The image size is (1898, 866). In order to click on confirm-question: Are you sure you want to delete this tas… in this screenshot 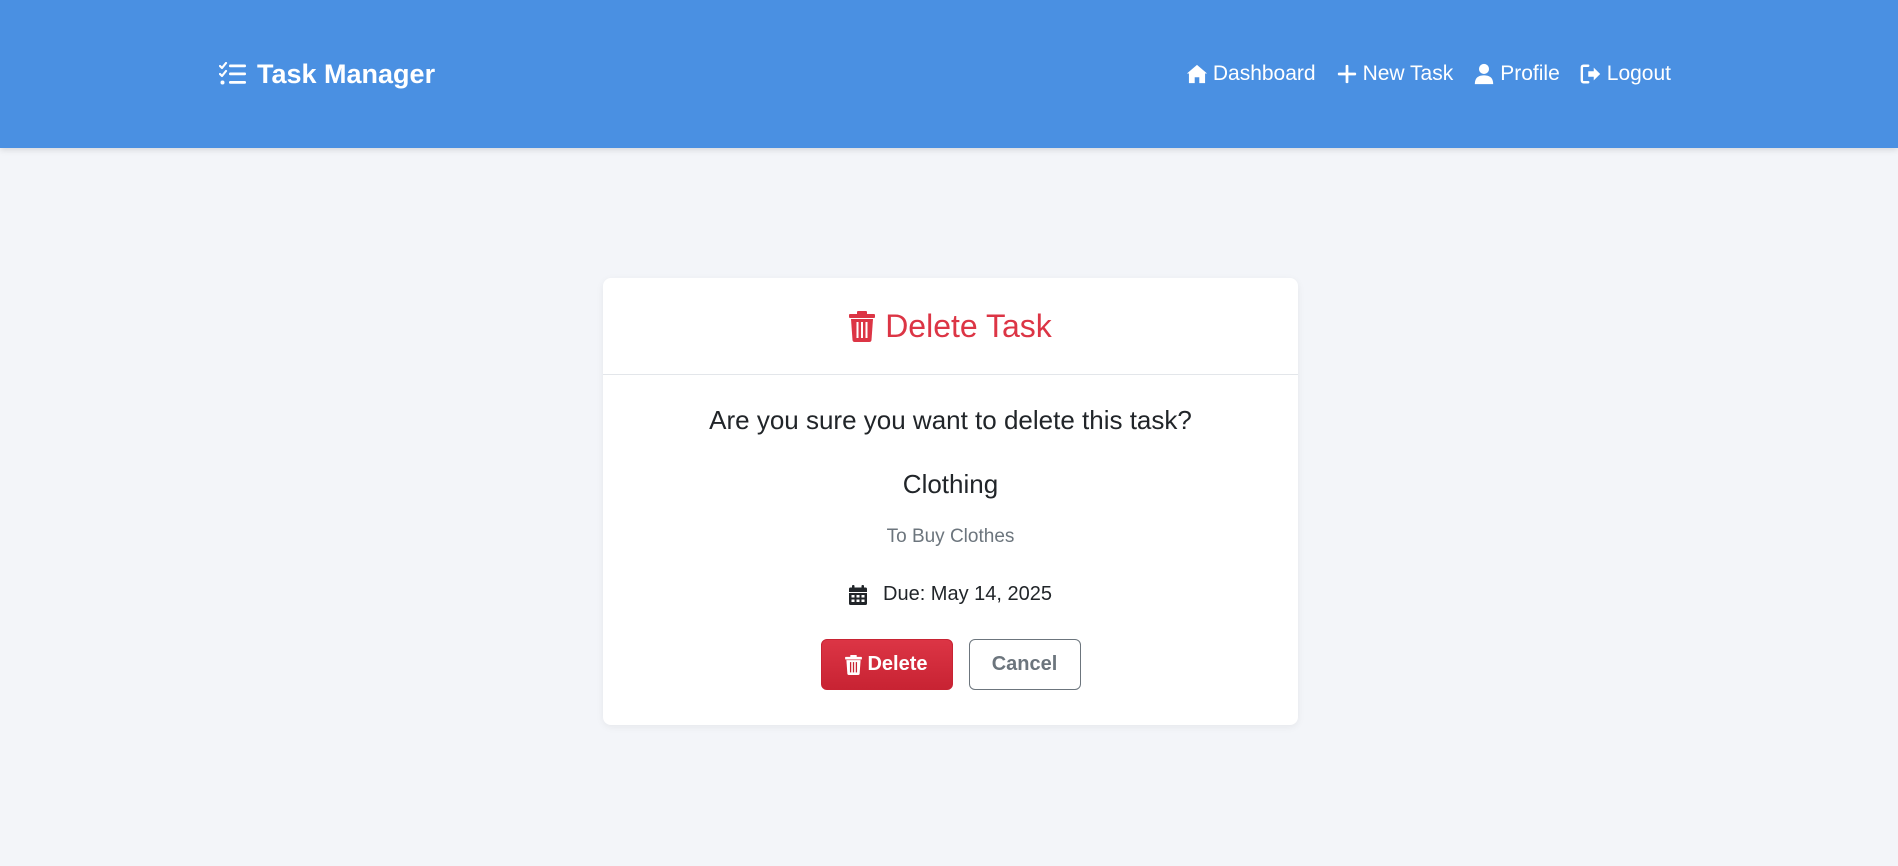, I will do `click(950, 420)`.